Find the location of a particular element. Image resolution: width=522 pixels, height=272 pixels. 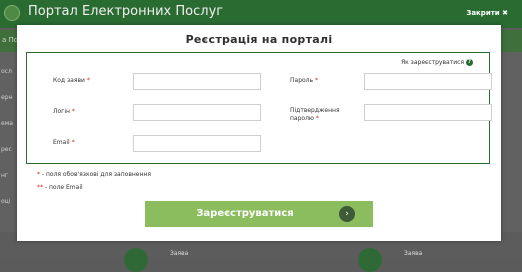

background-menu-item: рес is located at coordinates (6, 149).